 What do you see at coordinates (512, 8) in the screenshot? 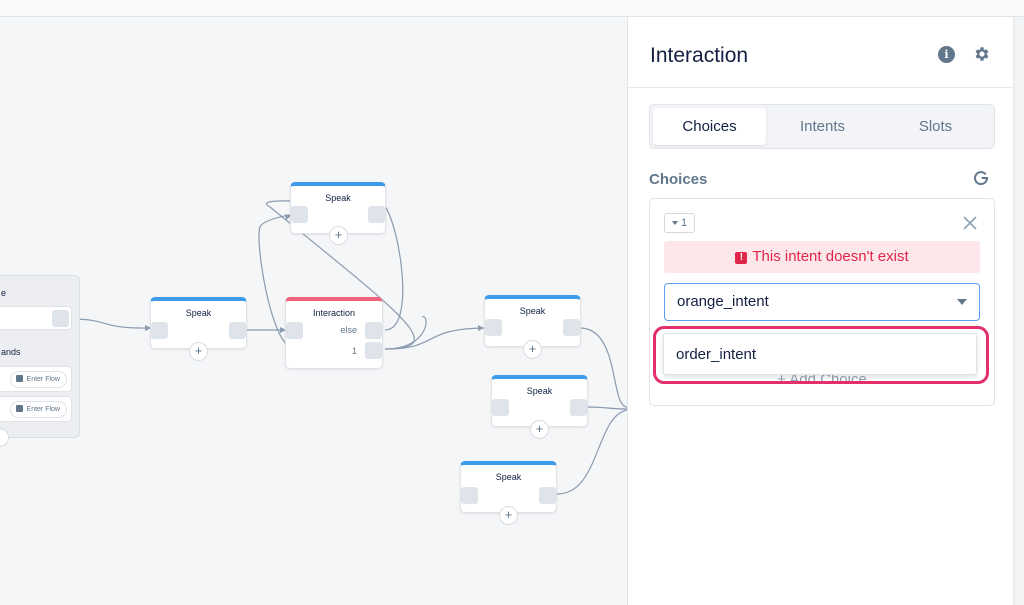
I see `top-bar` at bounding box center [512, 8].